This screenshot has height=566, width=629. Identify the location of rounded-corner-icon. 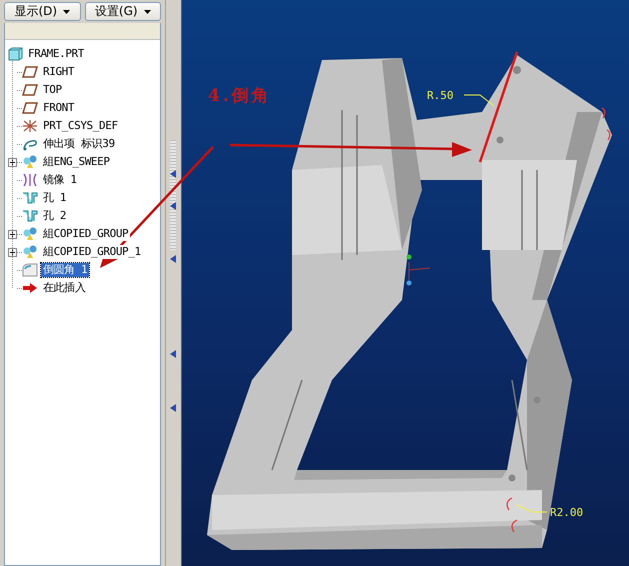
(30, 270).